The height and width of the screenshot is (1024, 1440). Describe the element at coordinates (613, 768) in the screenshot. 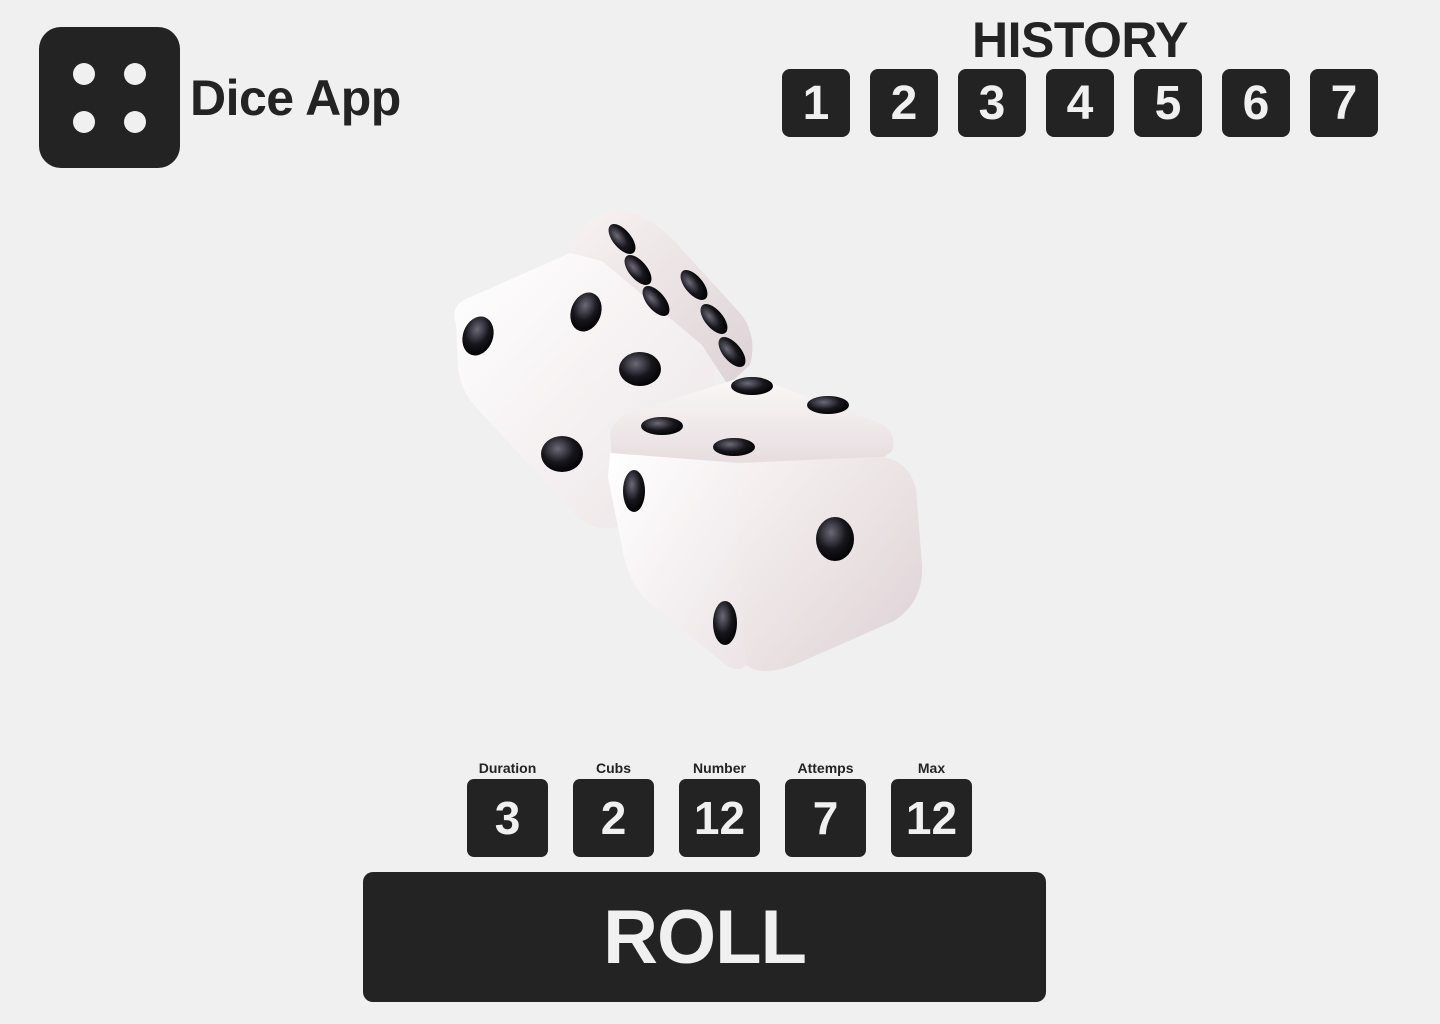

I see `stat-label: Cubs` at that location.